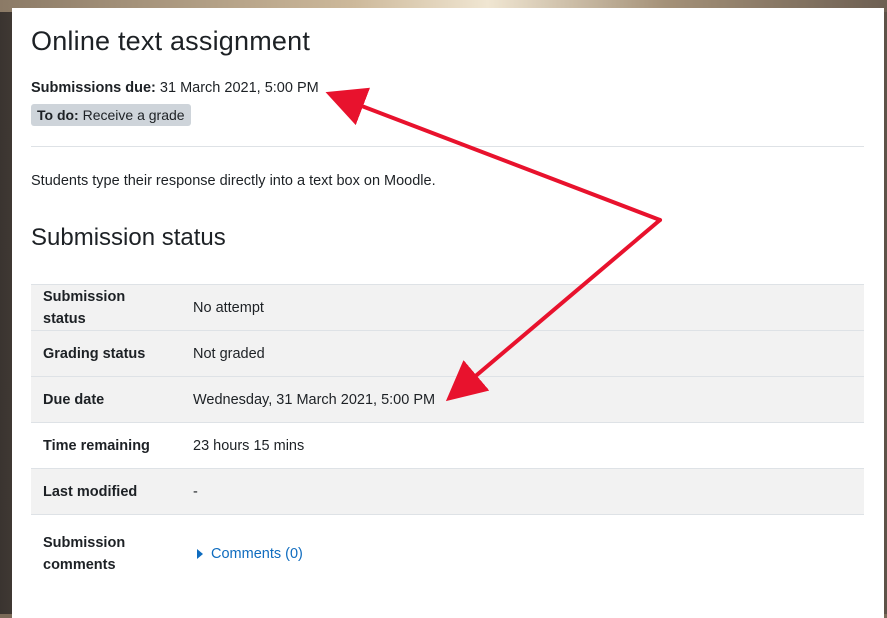 The width and height of the screenshot is (887, 618). What do you see at coordinates (195, 491) in the screenshot?
I see `row-value: -` at bounding box center [195, 491].